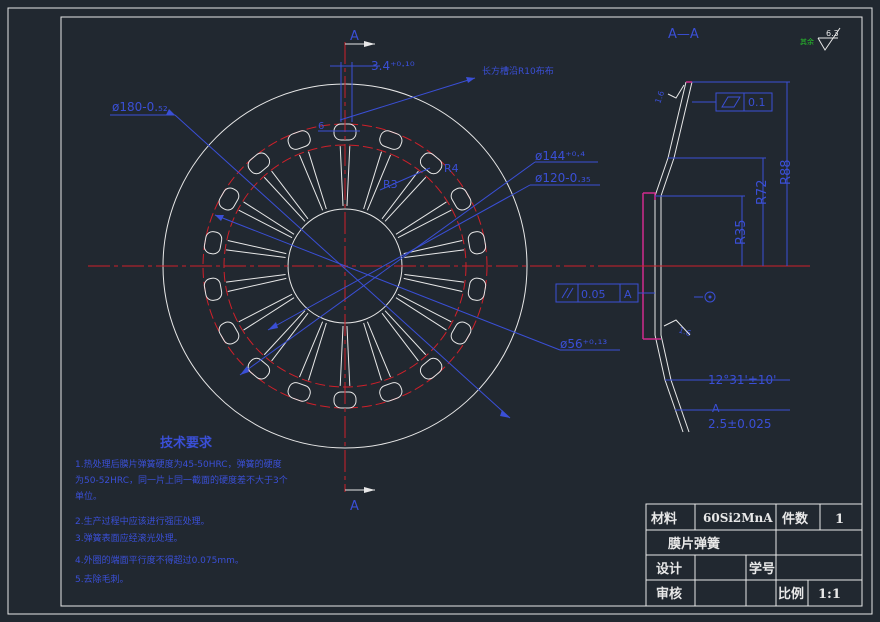 The height and width of the screenshot is (622, 880). What do you see at coordinates (563, 178) in the screenshot?
I see `dim-inner-dia: ø120-0.₃₅` at bounding box center [563, 178].